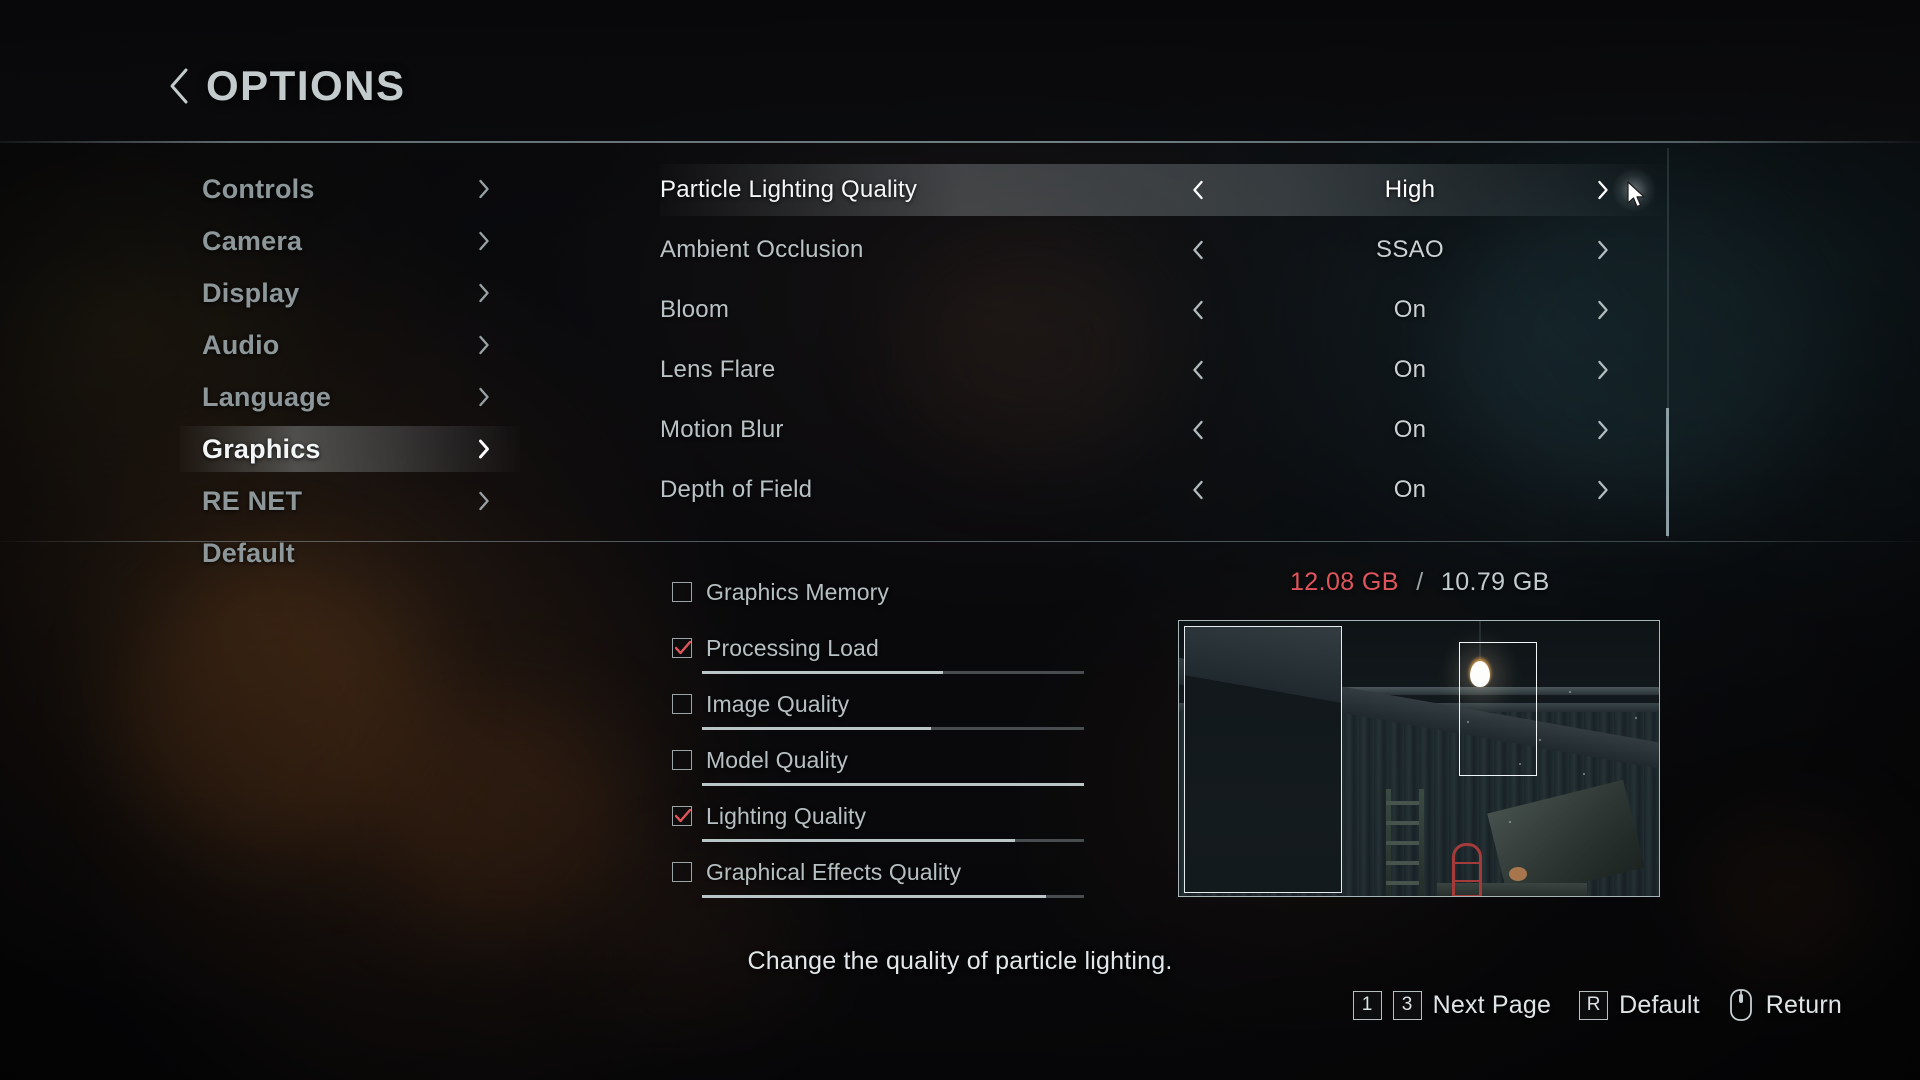  I want to click on memory-readout: 12.08 GB / 10.79 GB, so click(1420, 582).